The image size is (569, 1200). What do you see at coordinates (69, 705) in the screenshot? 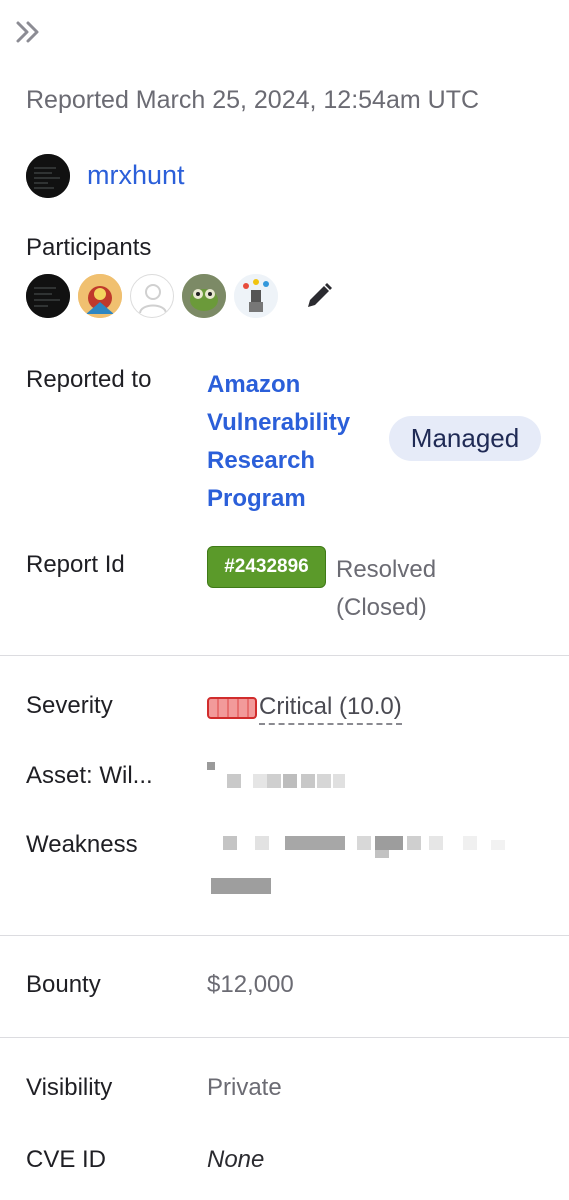
I see `severity-label: Severity` at bounding box center [69, 705].